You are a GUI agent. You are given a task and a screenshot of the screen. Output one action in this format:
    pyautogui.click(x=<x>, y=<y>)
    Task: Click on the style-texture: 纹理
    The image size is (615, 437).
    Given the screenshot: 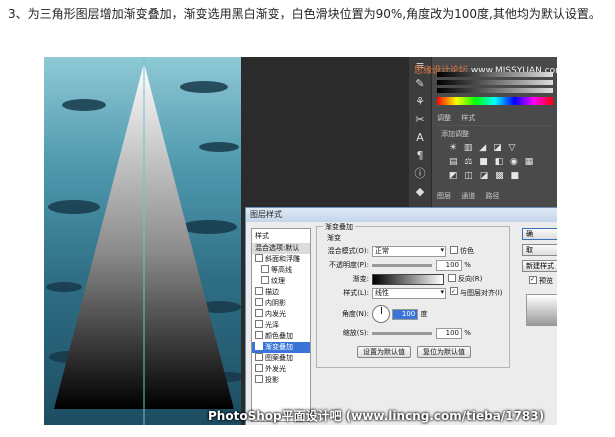 What is the action you would take?
    pyautogui.click(x=281, y=281)
    